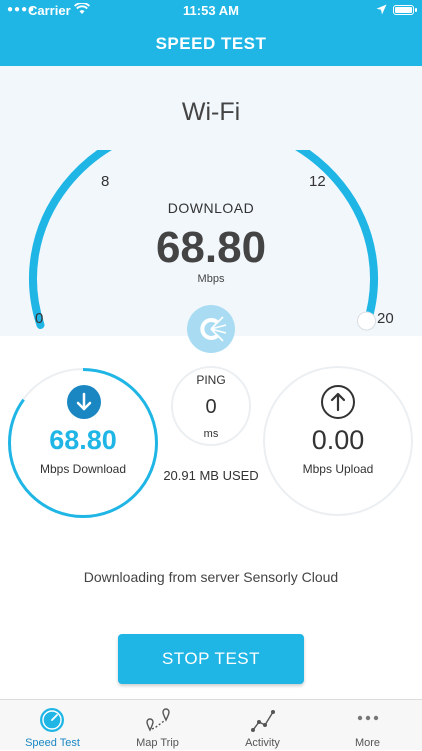  What do you see at coordinates (366, 321) in the screenshot?
I see `gauge-needle-knob` at bounding box center [366, 321].